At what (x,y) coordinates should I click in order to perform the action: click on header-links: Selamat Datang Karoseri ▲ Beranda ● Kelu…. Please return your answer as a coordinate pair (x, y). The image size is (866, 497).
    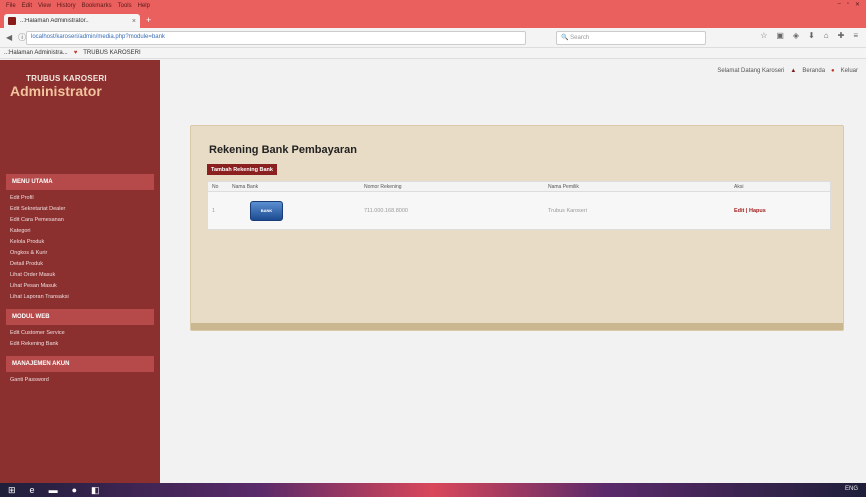
    Looking at the image, I should click on (787, 71).